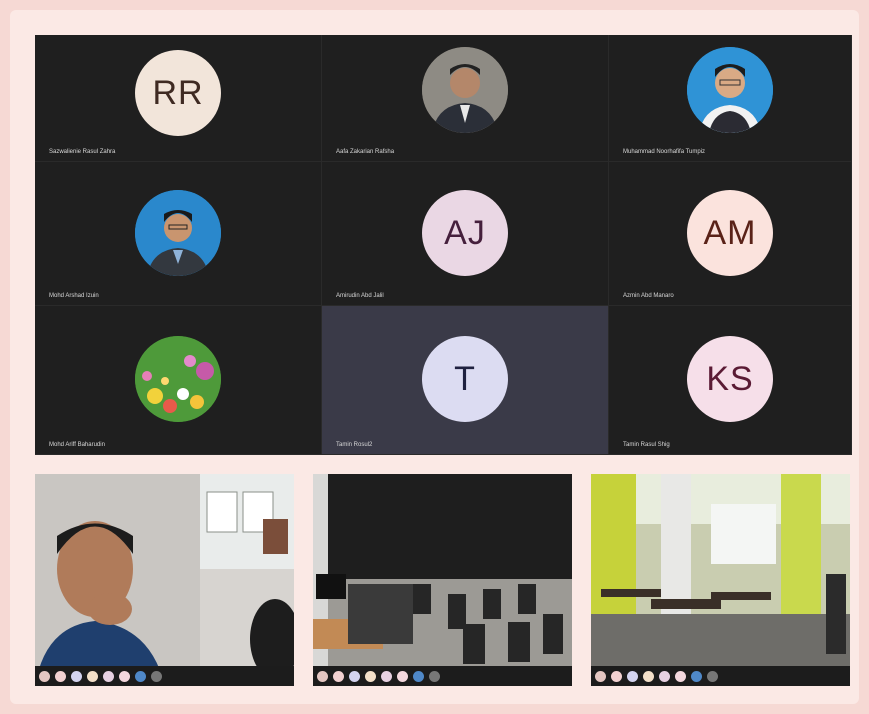 This screenshot has width=869, height=714. I want to click on avatar: AJ, so click(465, 233).